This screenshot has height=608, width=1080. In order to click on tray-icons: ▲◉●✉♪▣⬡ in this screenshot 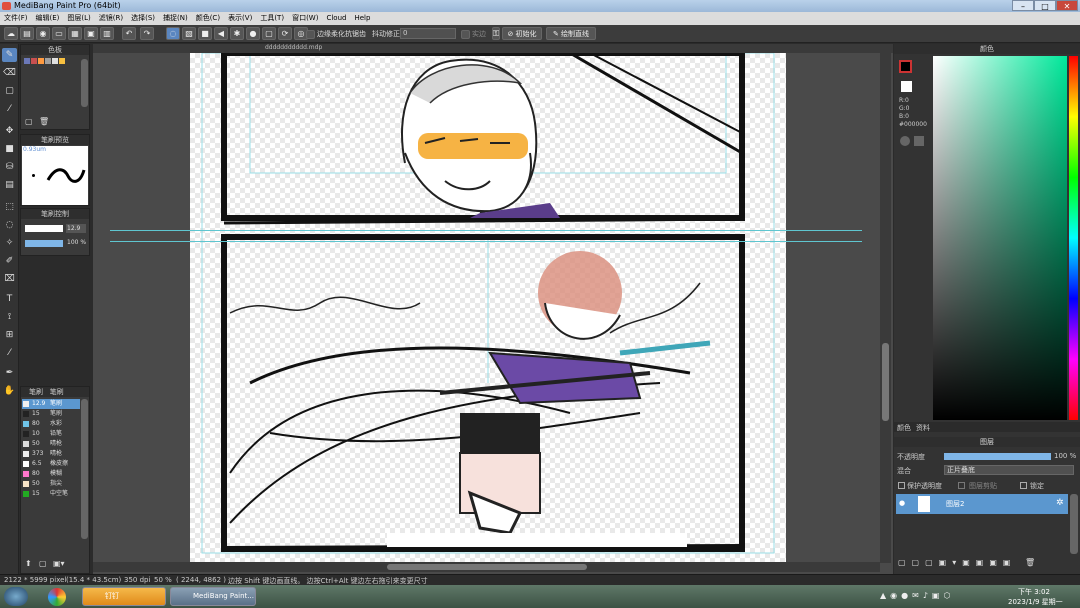, I will do `click(917, 595)`.